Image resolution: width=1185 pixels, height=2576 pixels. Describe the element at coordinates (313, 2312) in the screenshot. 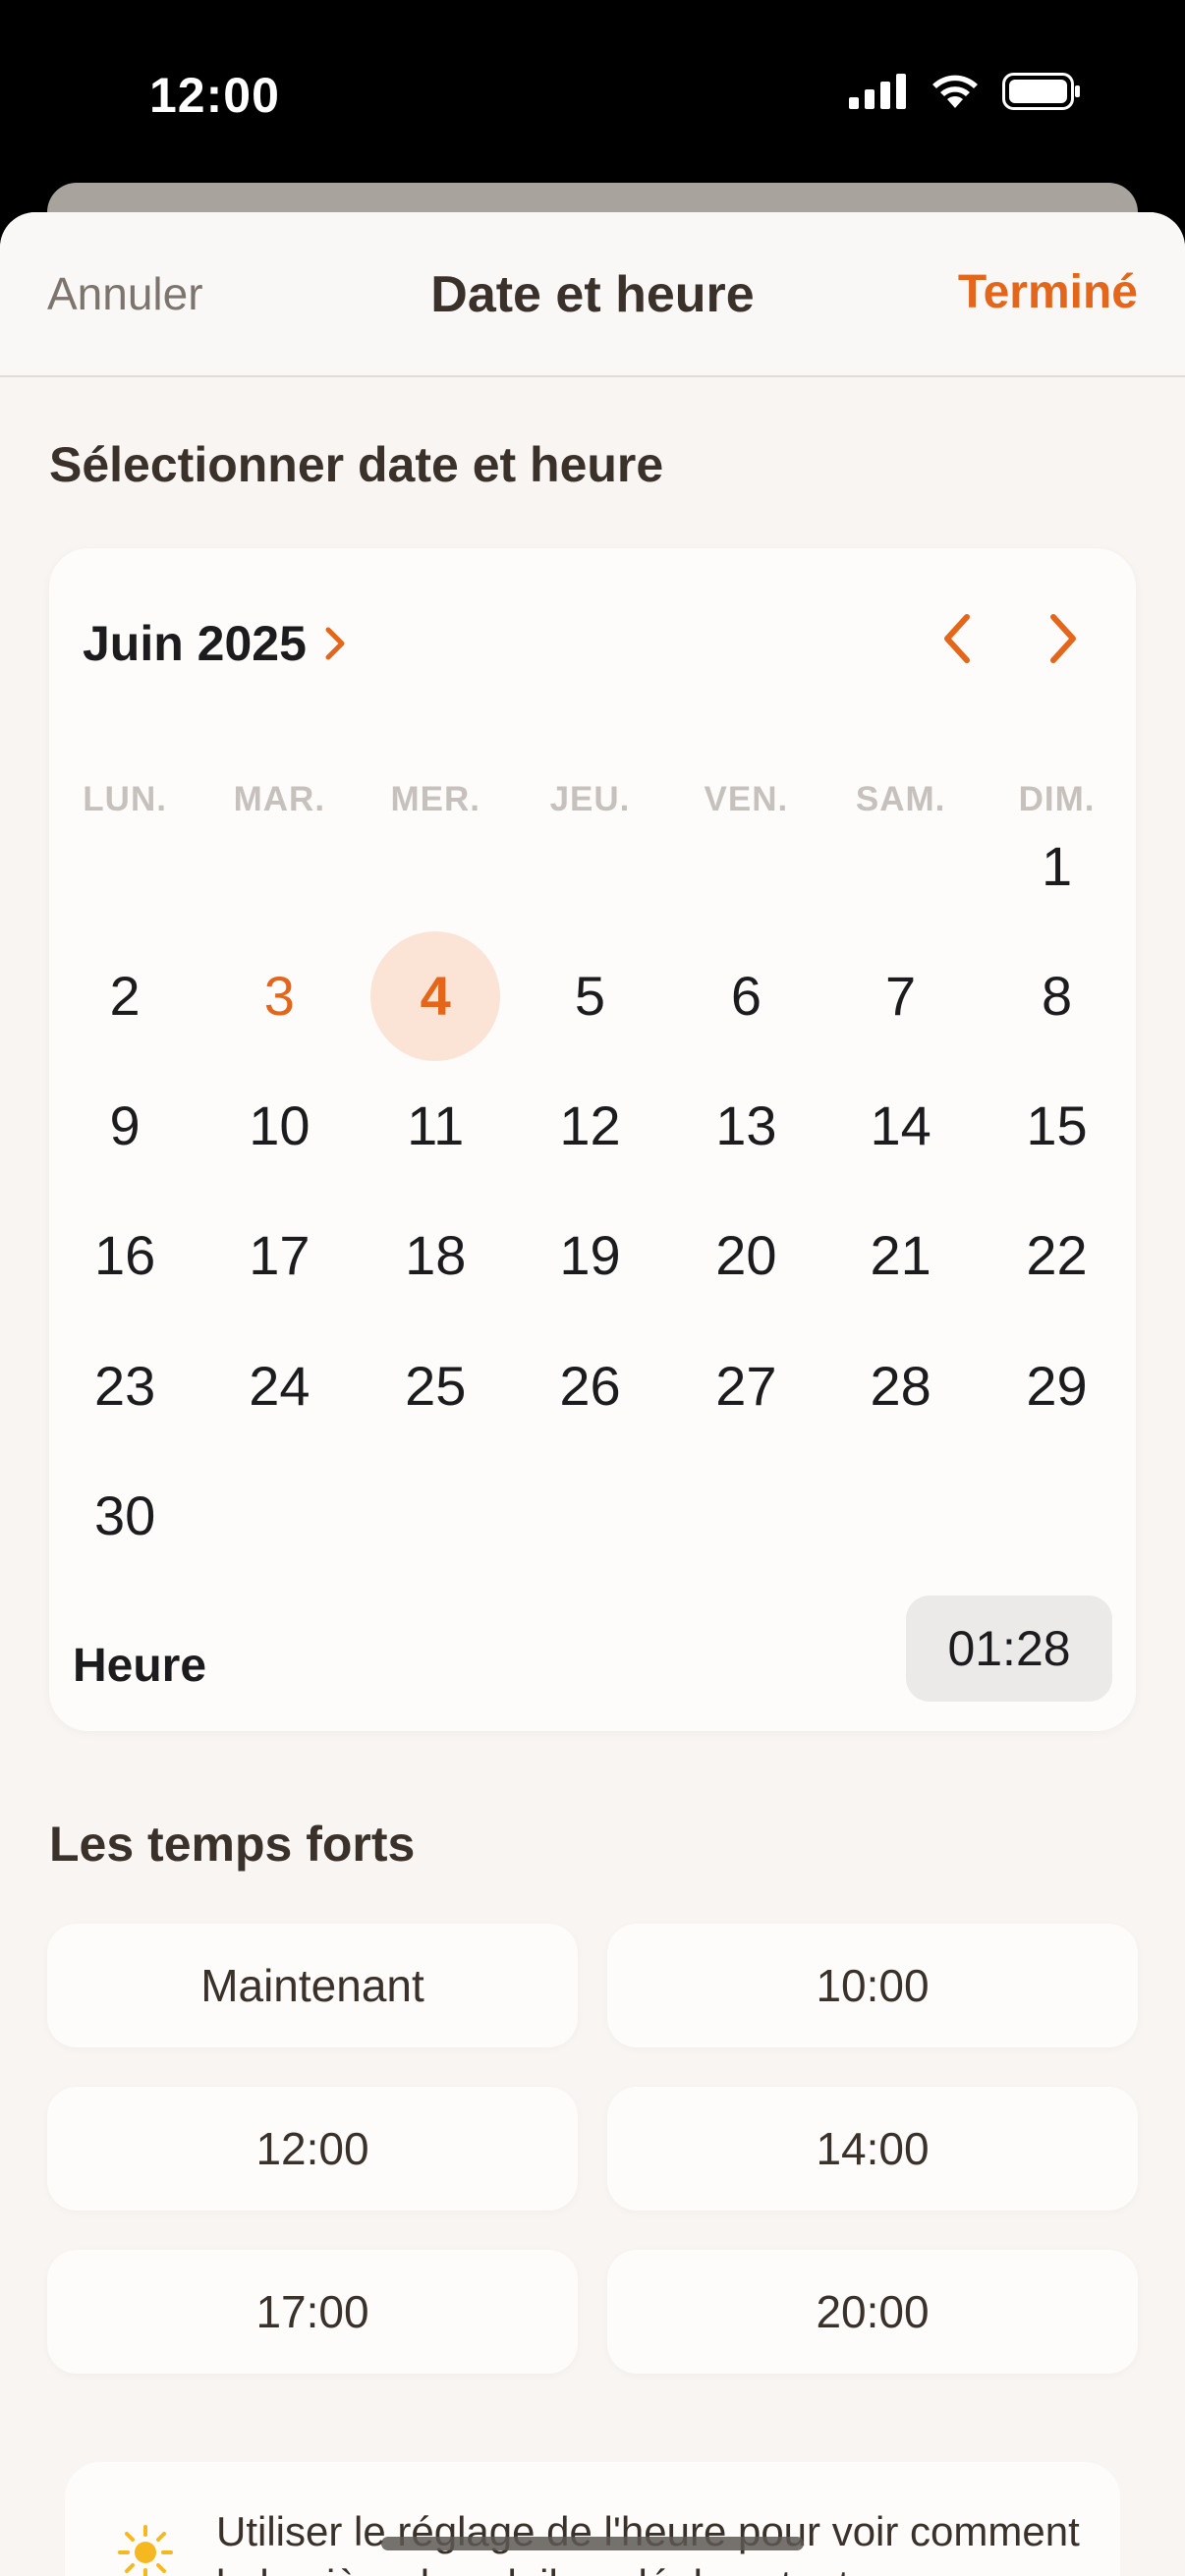

I see `quick-time-button: 17:00` at that location.